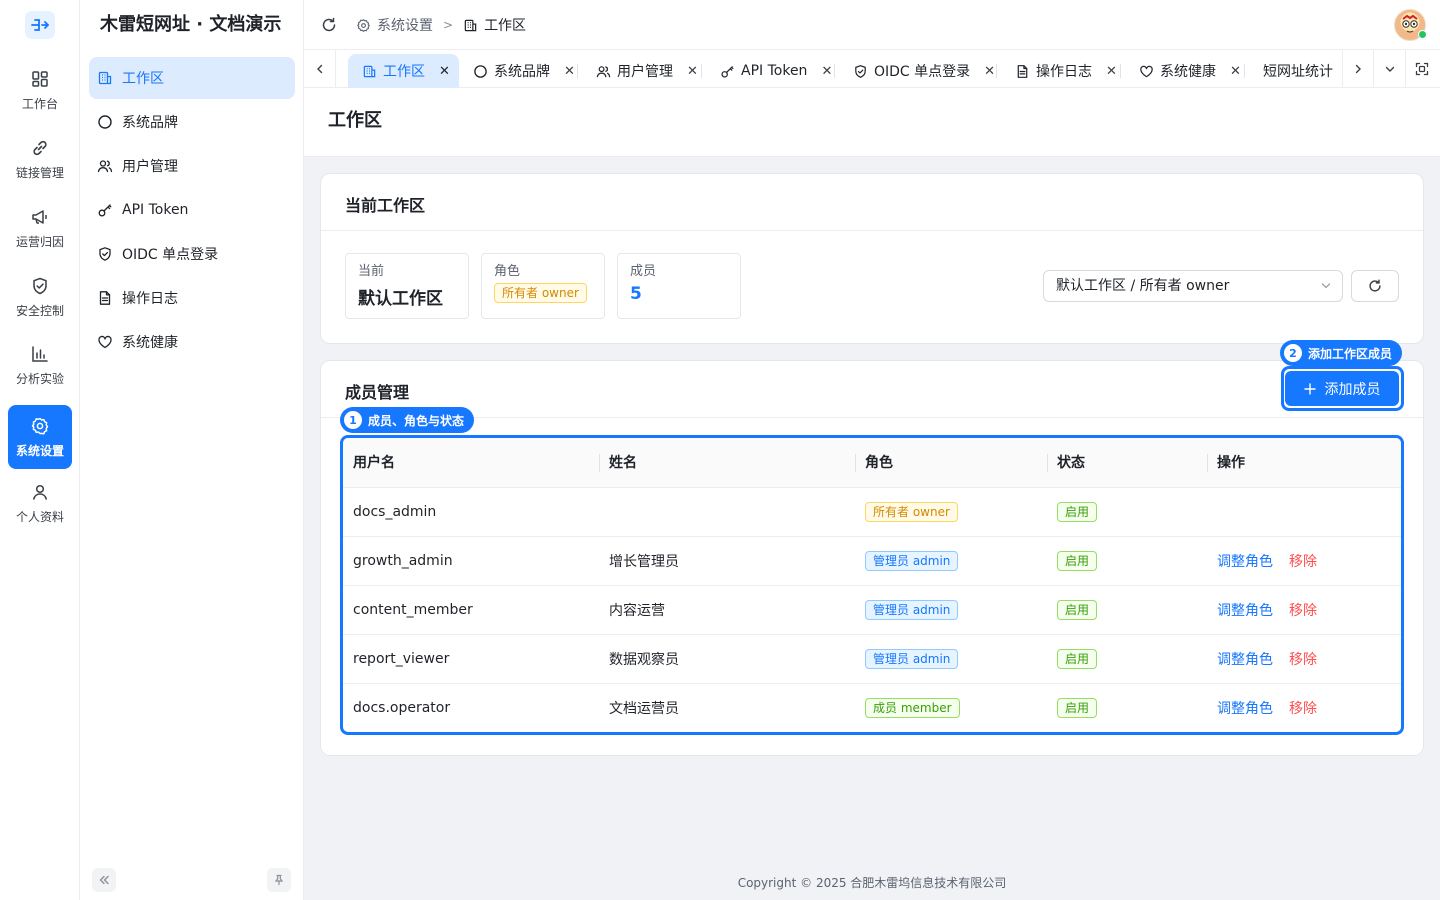  I want to click on tab-brand: 系统品牌 ✕, so click(519, 71).